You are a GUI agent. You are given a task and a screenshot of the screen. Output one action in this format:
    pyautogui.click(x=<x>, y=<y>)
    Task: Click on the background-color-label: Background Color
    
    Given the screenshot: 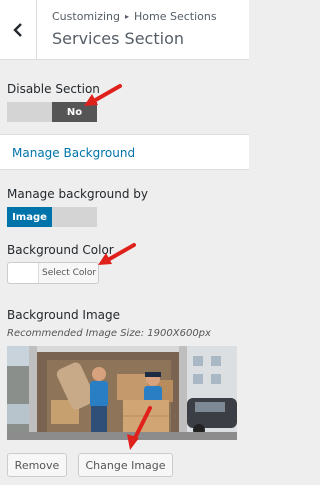 What is the action you would take?
    pyautogui.click(x=60, y=250)
    